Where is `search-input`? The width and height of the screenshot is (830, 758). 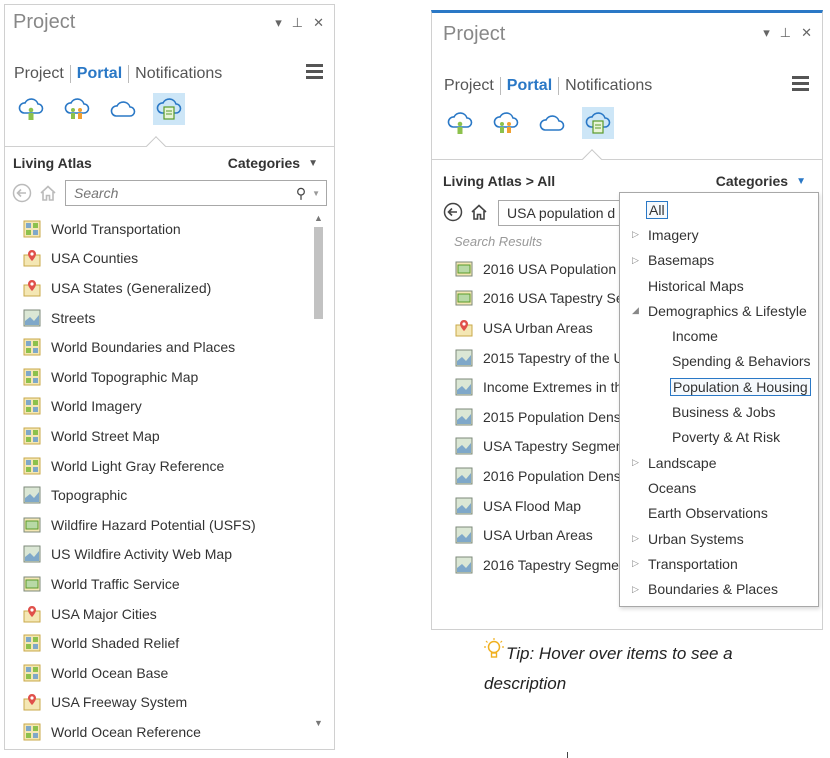
search-input is located at coordinates (184, 193).